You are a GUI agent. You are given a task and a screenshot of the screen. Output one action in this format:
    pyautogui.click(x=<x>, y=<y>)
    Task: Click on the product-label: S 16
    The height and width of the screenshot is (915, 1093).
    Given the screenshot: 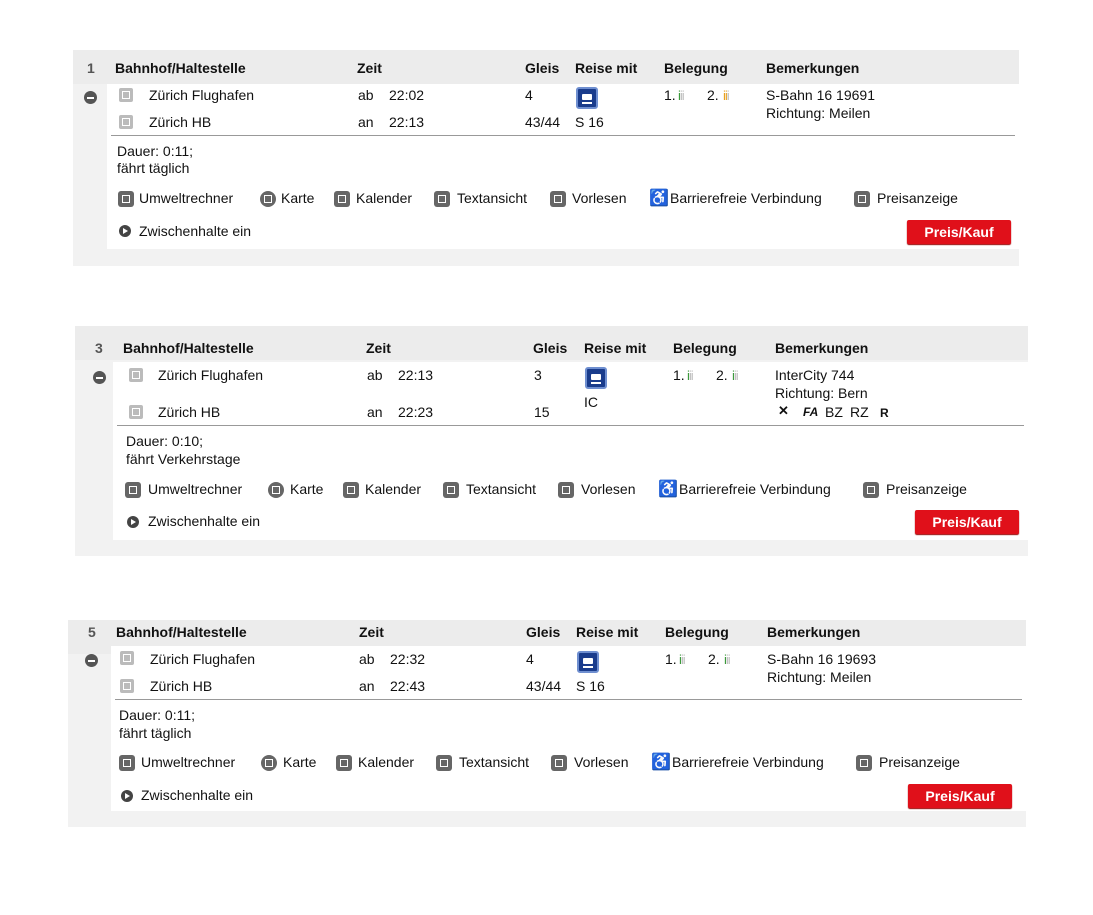 What is the action you would take?
    pyautogui.click(x=590, y=686)
    